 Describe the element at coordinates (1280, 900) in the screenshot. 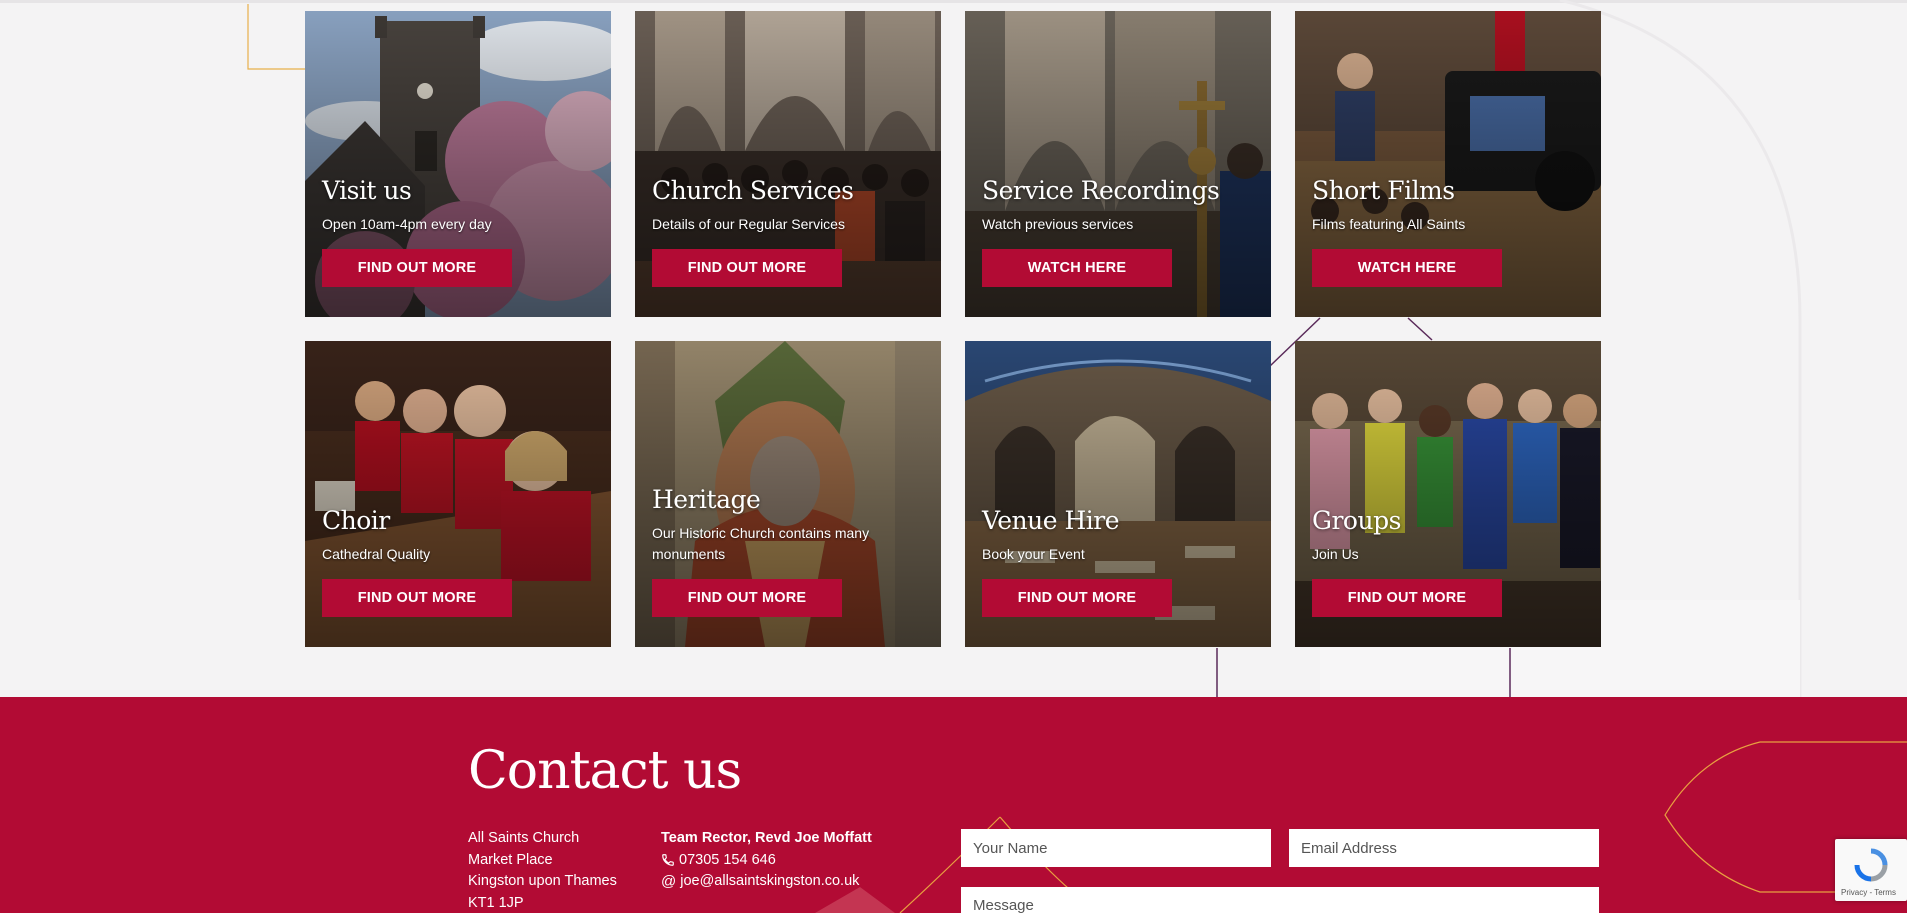

I see `message-field` at that location.